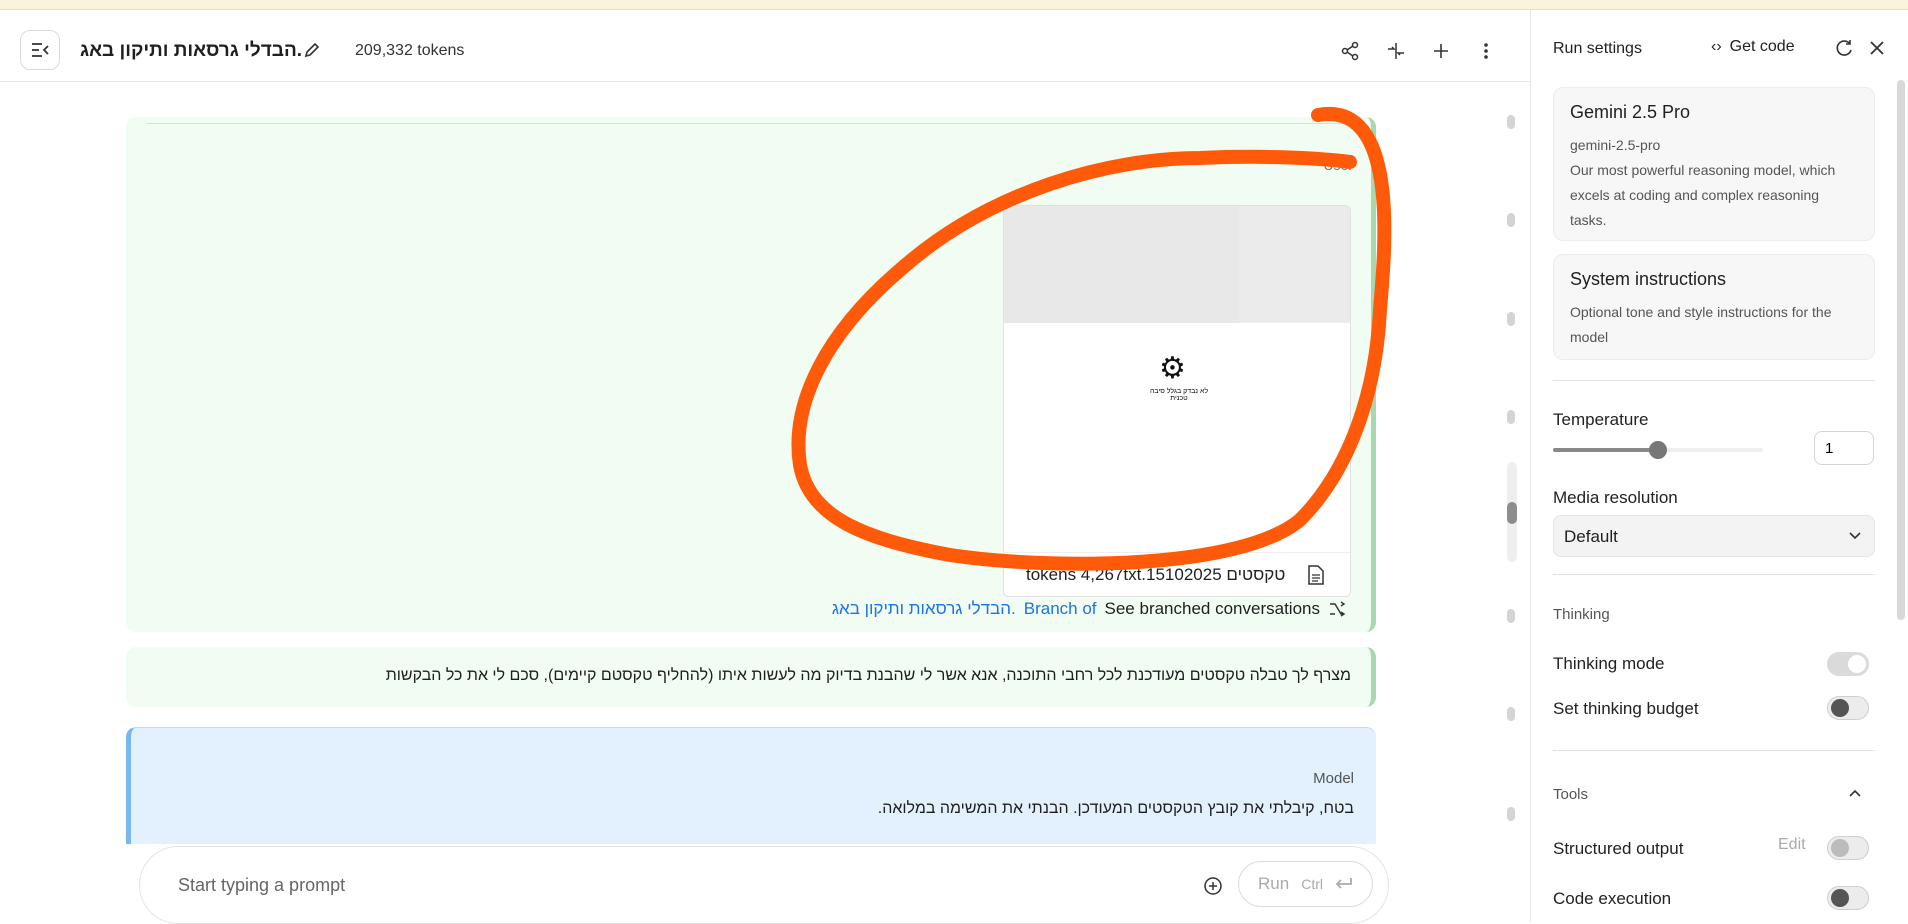 The height and width of the screenshot is (924, 1908). Describe the element at coordinates (1312, 884) in the screenshot. I see `run-shortcut: Ctrl` at that location.